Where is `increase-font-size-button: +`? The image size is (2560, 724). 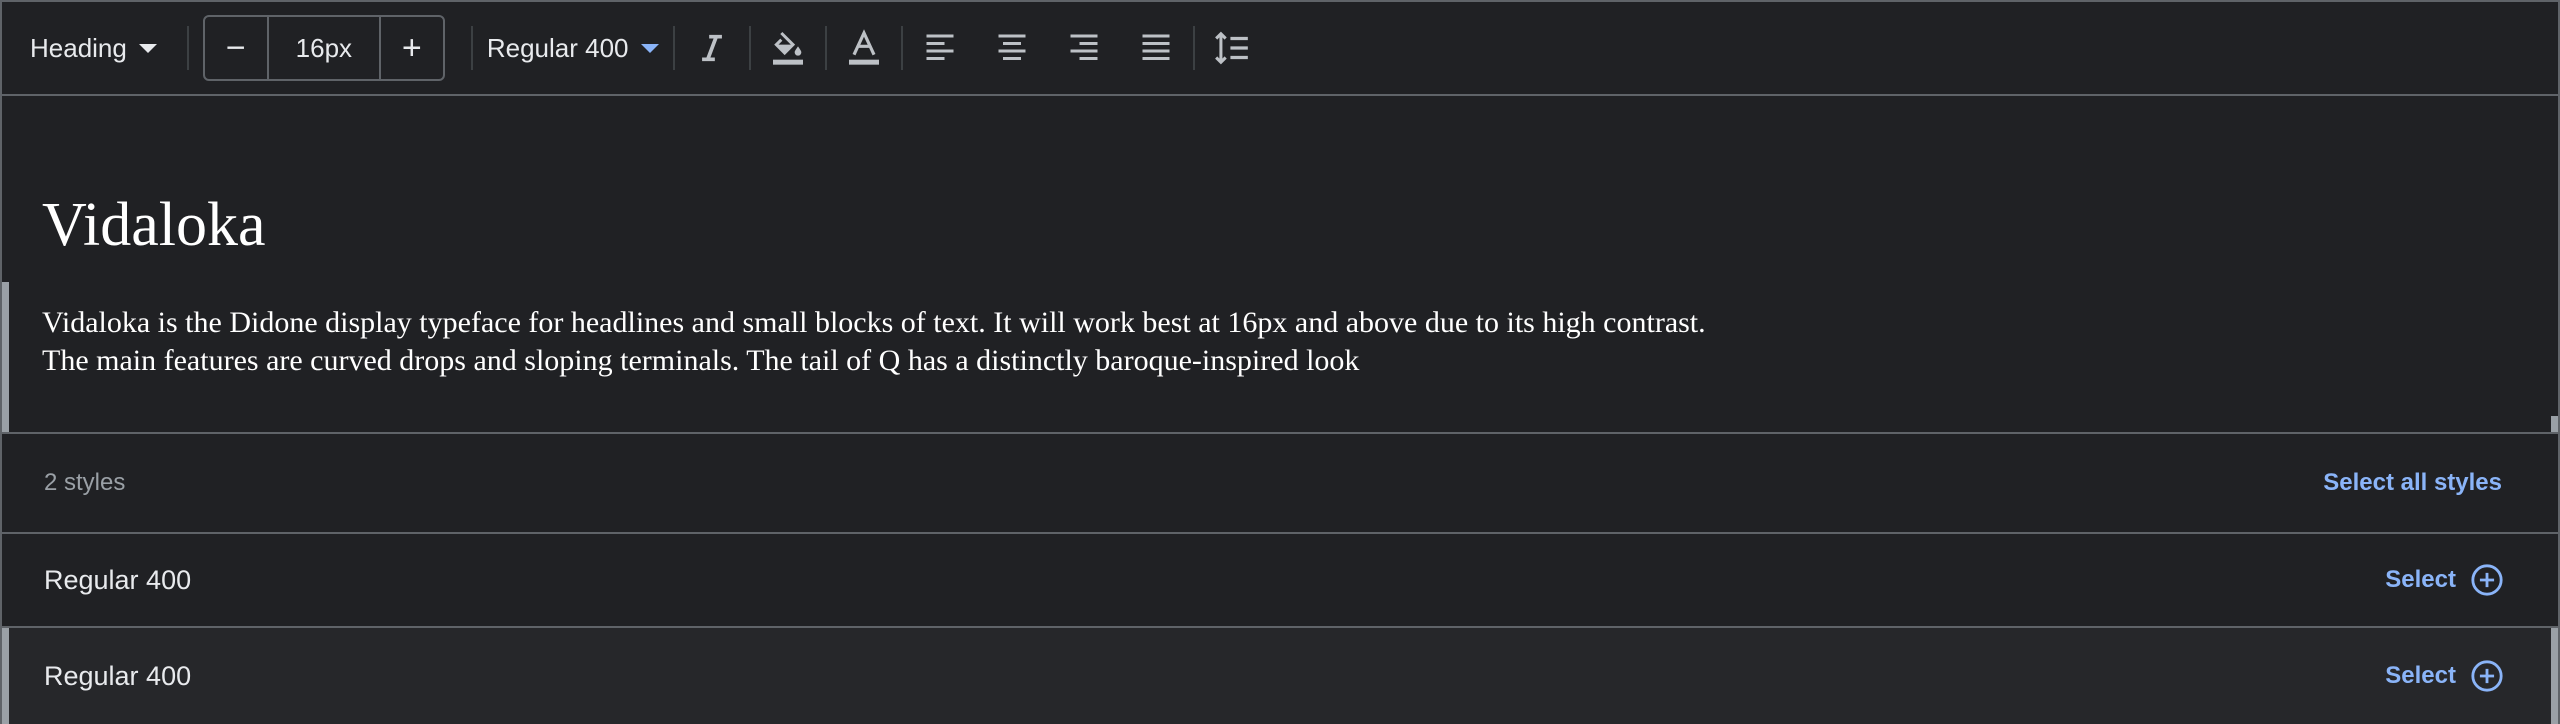
increase-font-size-button: + is located at coordinates (412, 48).